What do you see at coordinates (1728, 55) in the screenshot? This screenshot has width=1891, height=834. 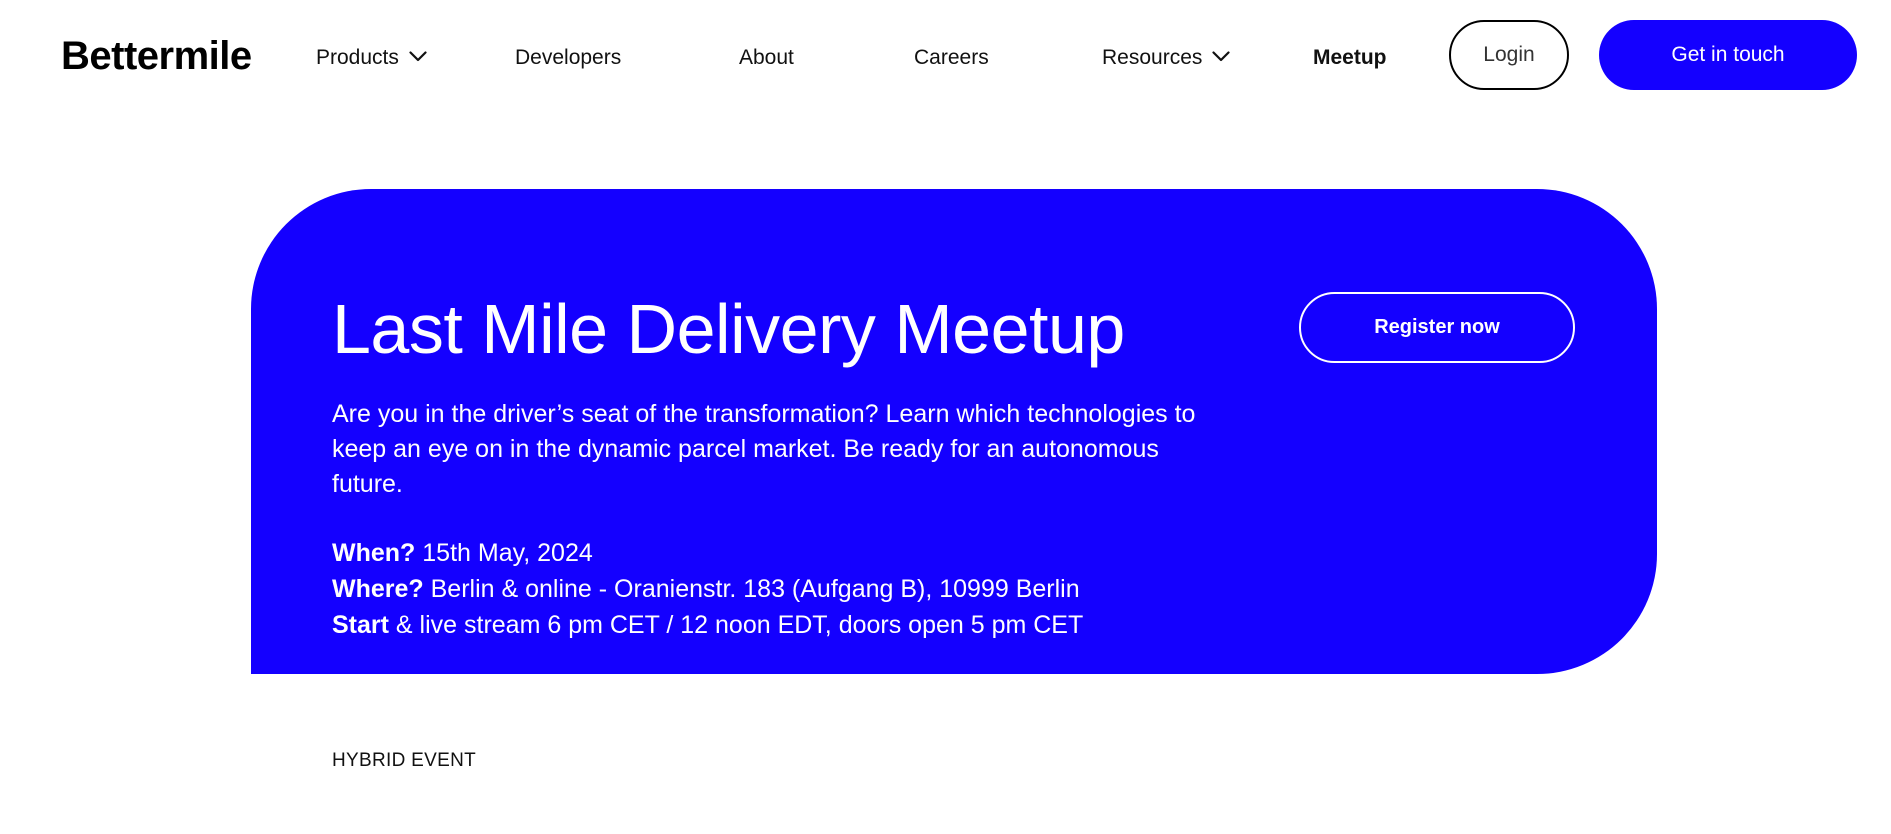 I see `get-in-touch-button: Get in touch` at bounding box center [1728, 55].